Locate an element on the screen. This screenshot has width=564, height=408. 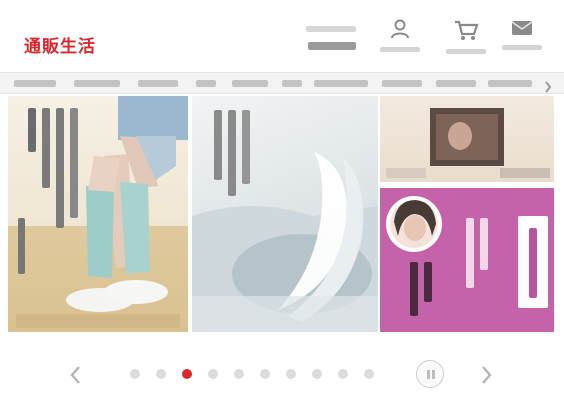
mypage-label is located at coordinates (400, 49).